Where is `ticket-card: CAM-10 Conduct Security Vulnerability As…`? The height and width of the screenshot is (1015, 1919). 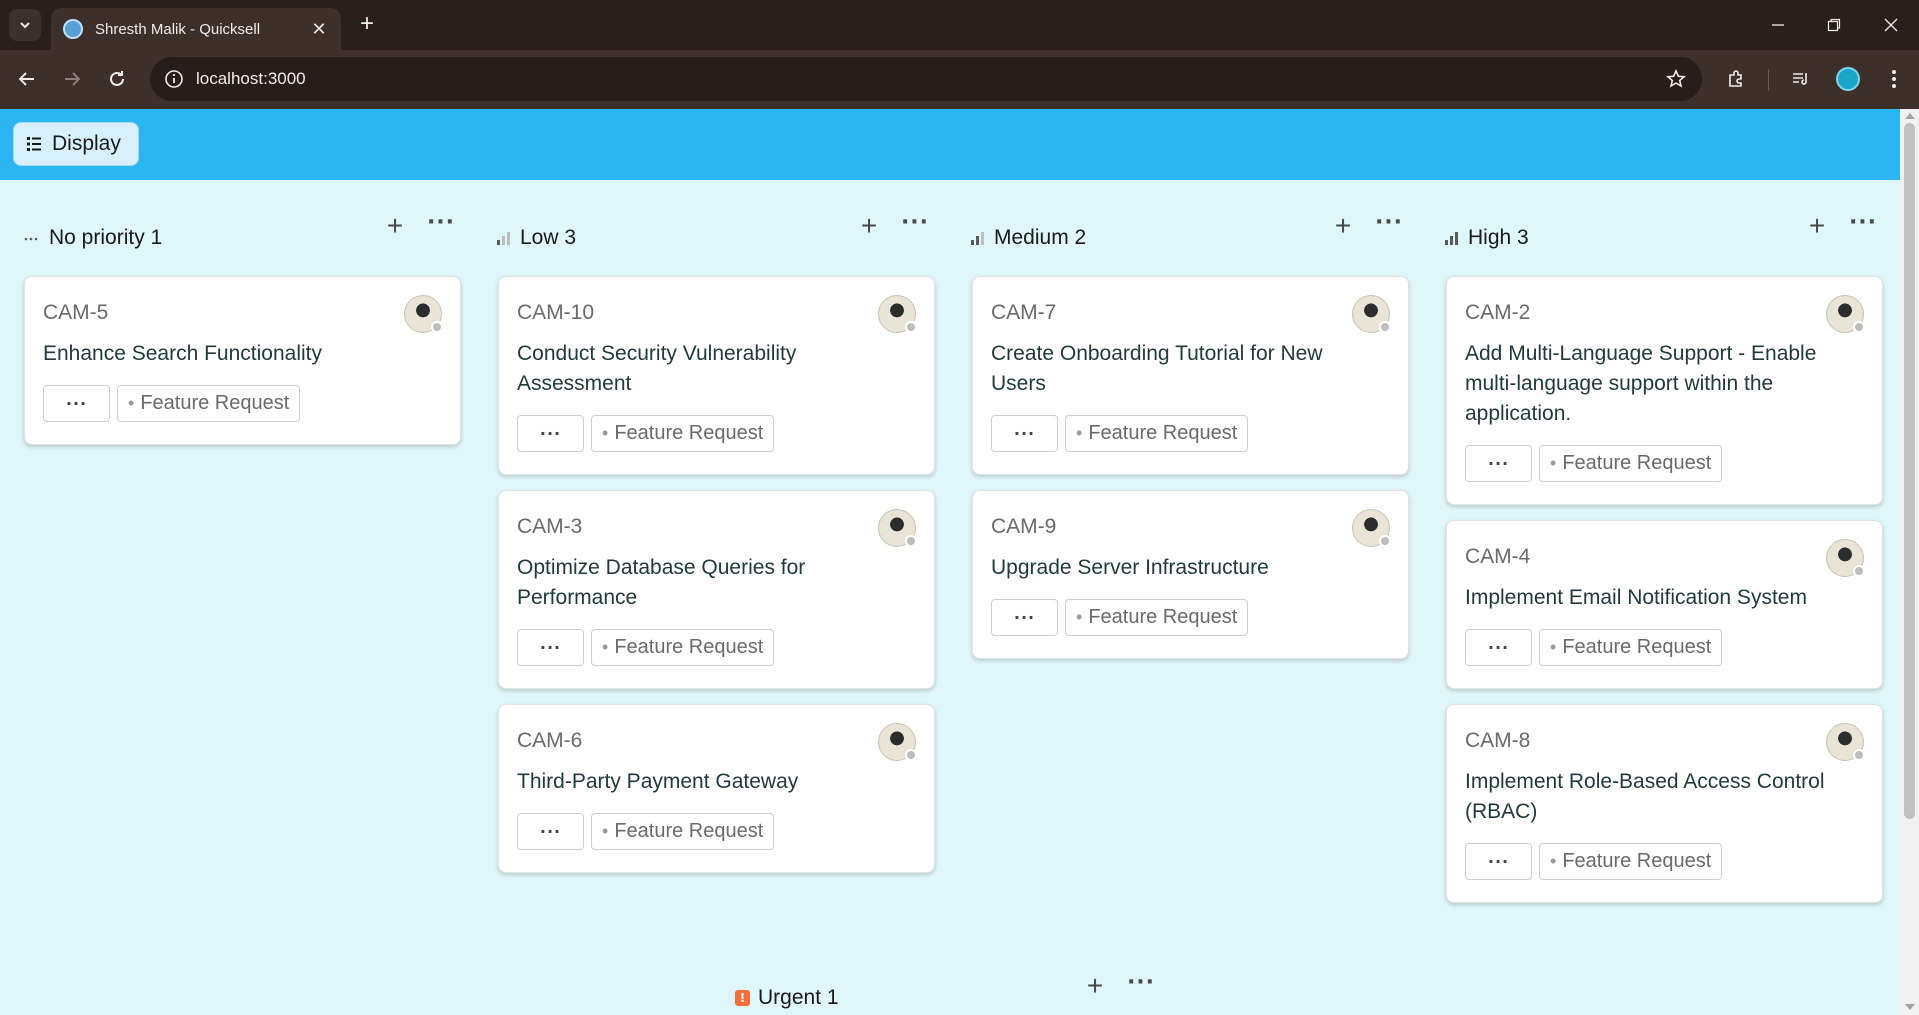
ticket-card: CAM-10 Conduct Security Vulnerability As… is located at coordinates (716, 375).